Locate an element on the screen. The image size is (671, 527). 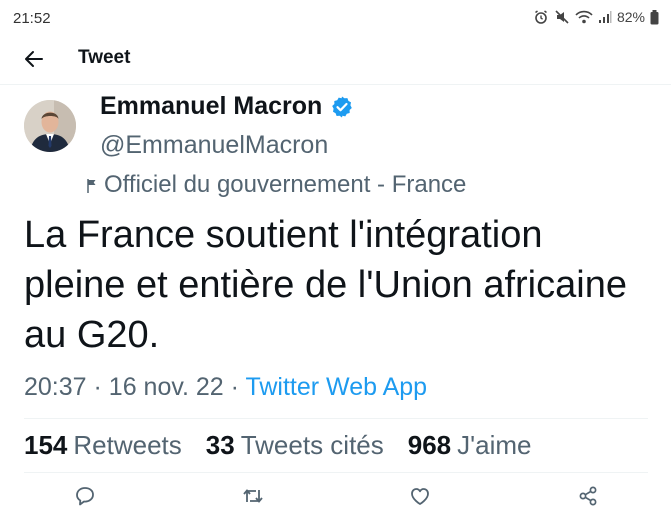
author-name-row: Emmanuel Macron is located at coordinates (227, 106).